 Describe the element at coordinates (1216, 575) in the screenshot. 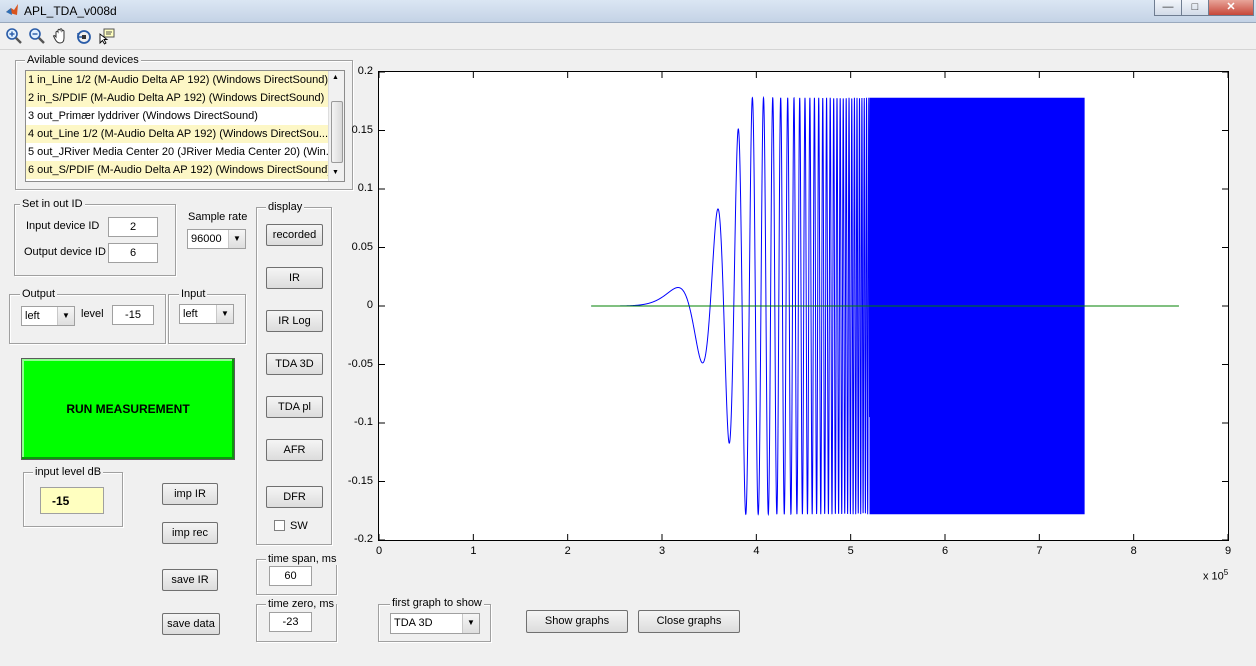

I see `x-exponent-label: x 105` at that location.